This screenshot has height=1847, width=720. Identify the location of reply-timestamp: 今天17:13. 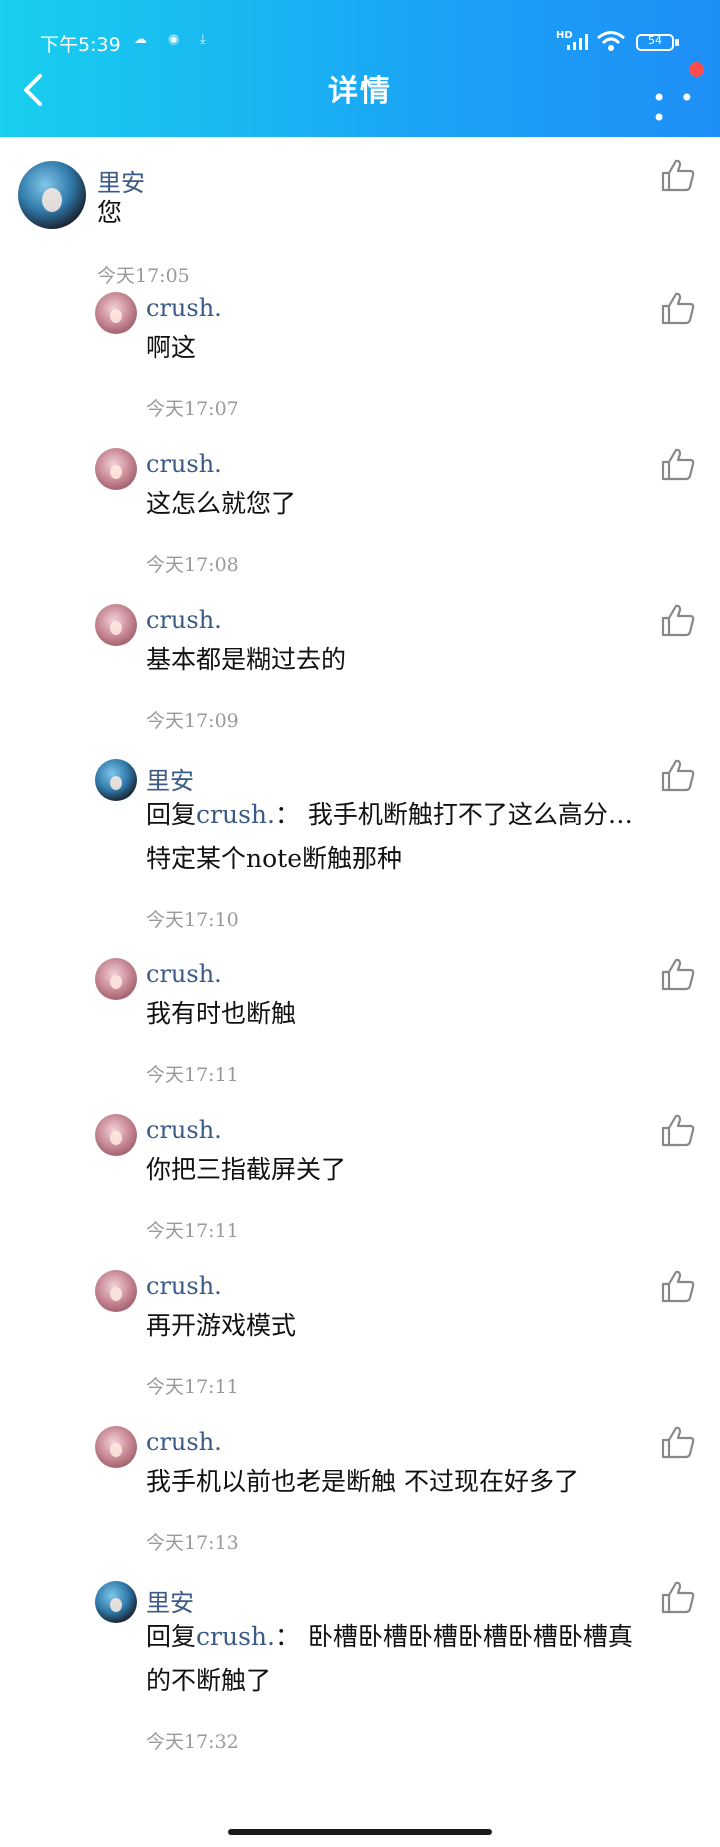
(192, 1543).